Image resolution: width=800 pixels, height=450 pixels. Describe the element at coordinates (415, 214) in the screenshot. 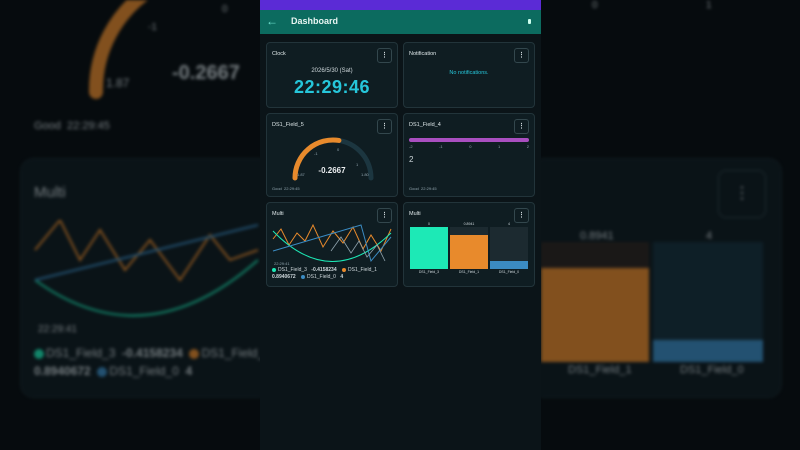

I see `multi-bar-title: Multi` at that location.